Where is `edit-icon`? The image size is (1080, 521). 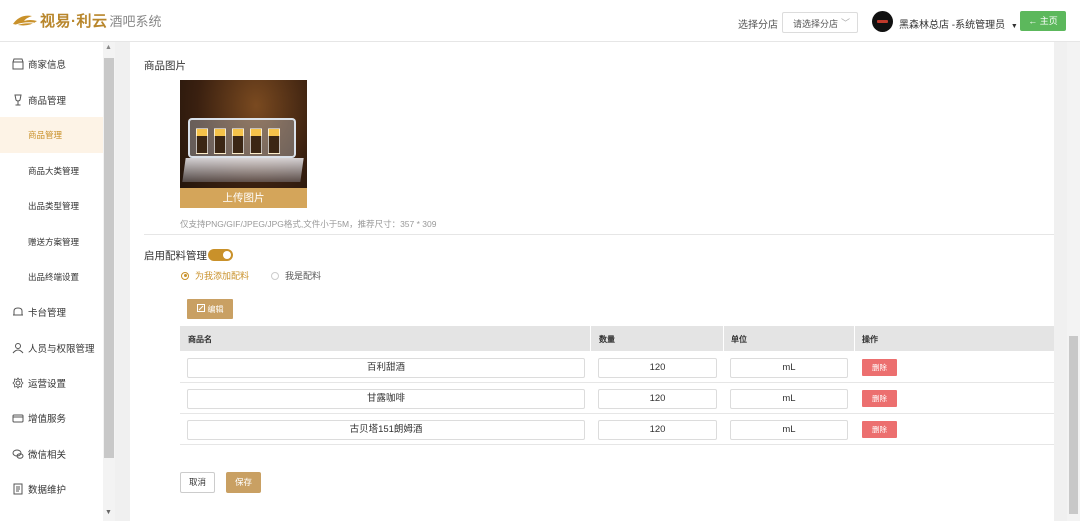 edit-icon is located at coordinates (200, 309).